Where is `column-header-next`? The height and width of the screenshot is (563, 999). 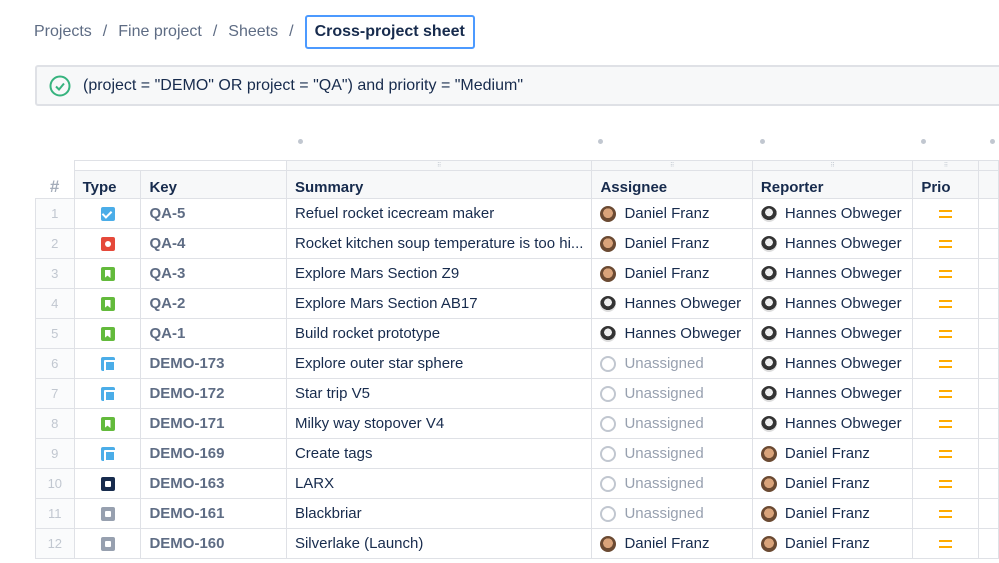 column-header-next is located at coordinates (988, 184).